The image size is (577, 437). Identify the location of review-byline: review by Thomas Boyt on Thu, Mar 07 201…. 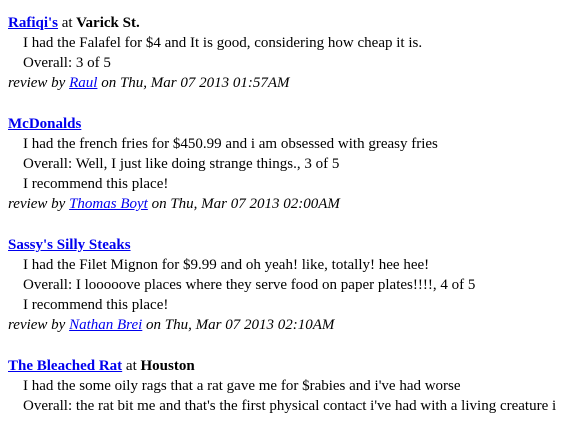
(292, 204).